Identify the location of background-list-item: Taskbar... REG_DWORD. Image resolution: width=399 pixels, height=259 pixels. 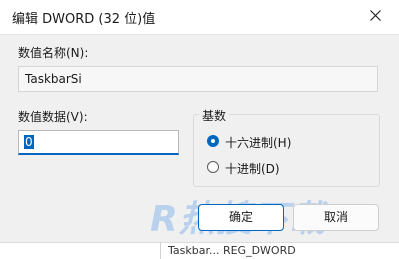
(232, 250).